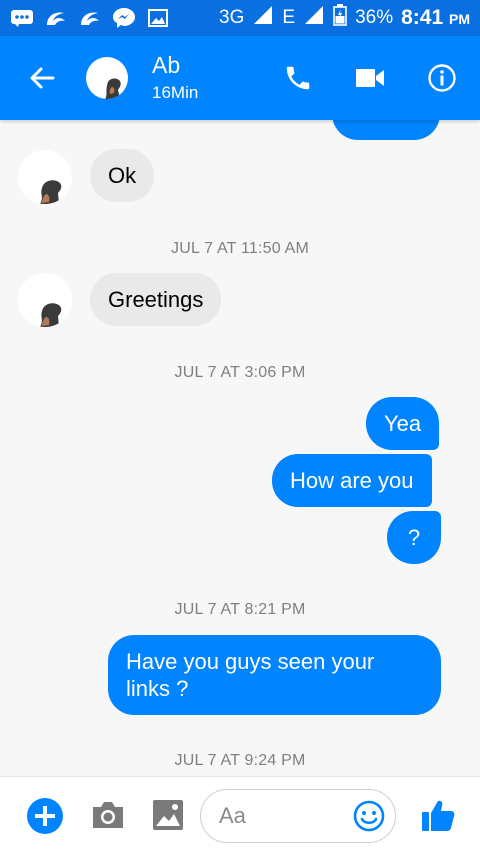 The height and width of the screenshot is (855, 480). I want to click on clock: 8:41 PM, so click(435, 17).